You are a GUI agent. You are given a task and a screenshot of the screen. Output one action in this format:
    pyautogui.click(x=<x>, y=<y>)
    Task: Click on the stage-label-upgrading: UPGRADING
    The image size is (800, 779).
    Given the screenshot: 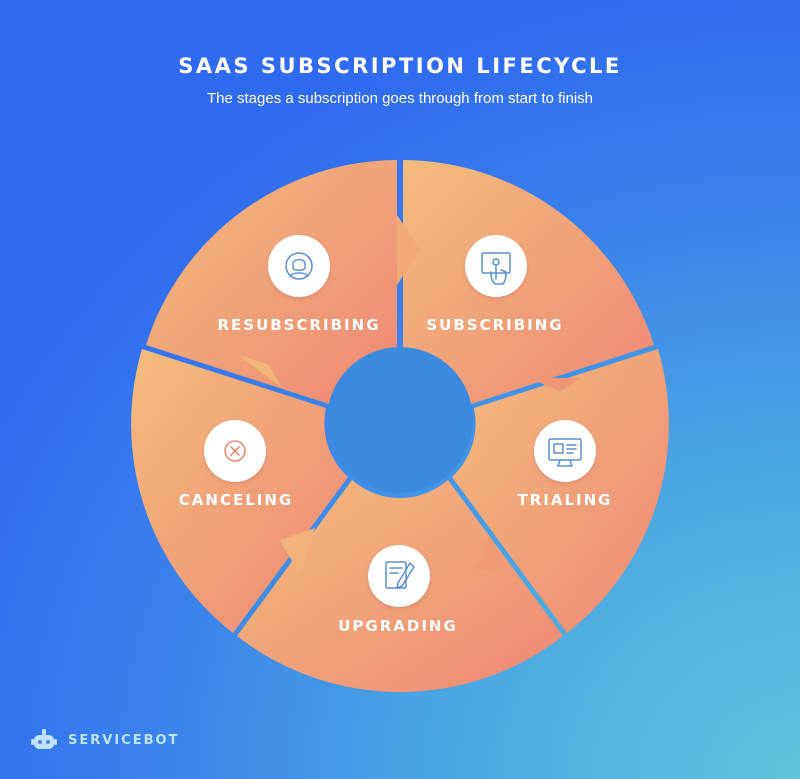 What is the action you would take?
    pyautogui.click(x=398, y=626)
    